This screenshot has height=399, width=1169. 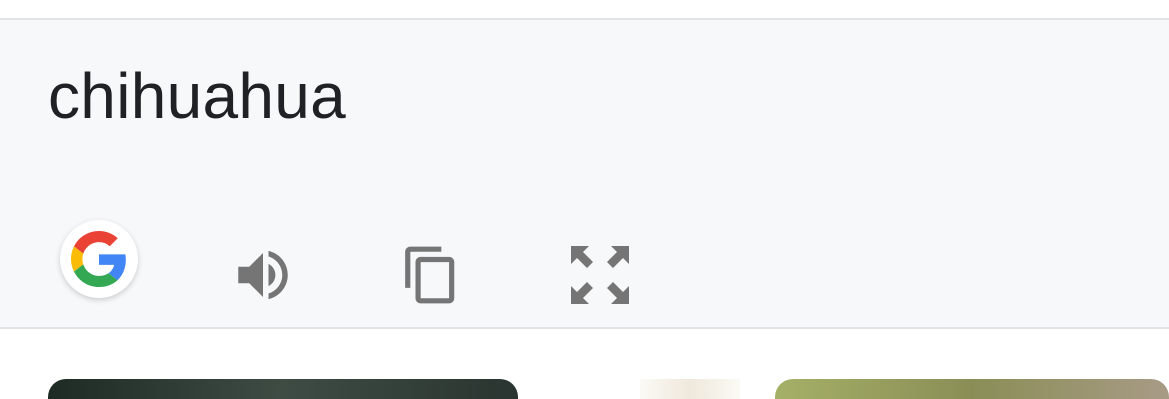 I want to click on listen-button, so click(x=263, y=277).